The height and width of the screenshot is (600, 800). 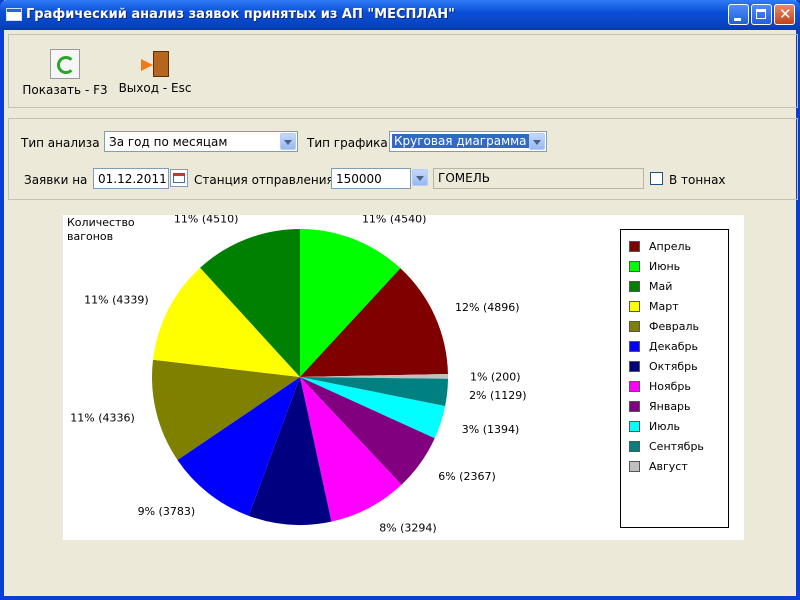 I want to click on exit-door-icon, so click(x=155, y=63).